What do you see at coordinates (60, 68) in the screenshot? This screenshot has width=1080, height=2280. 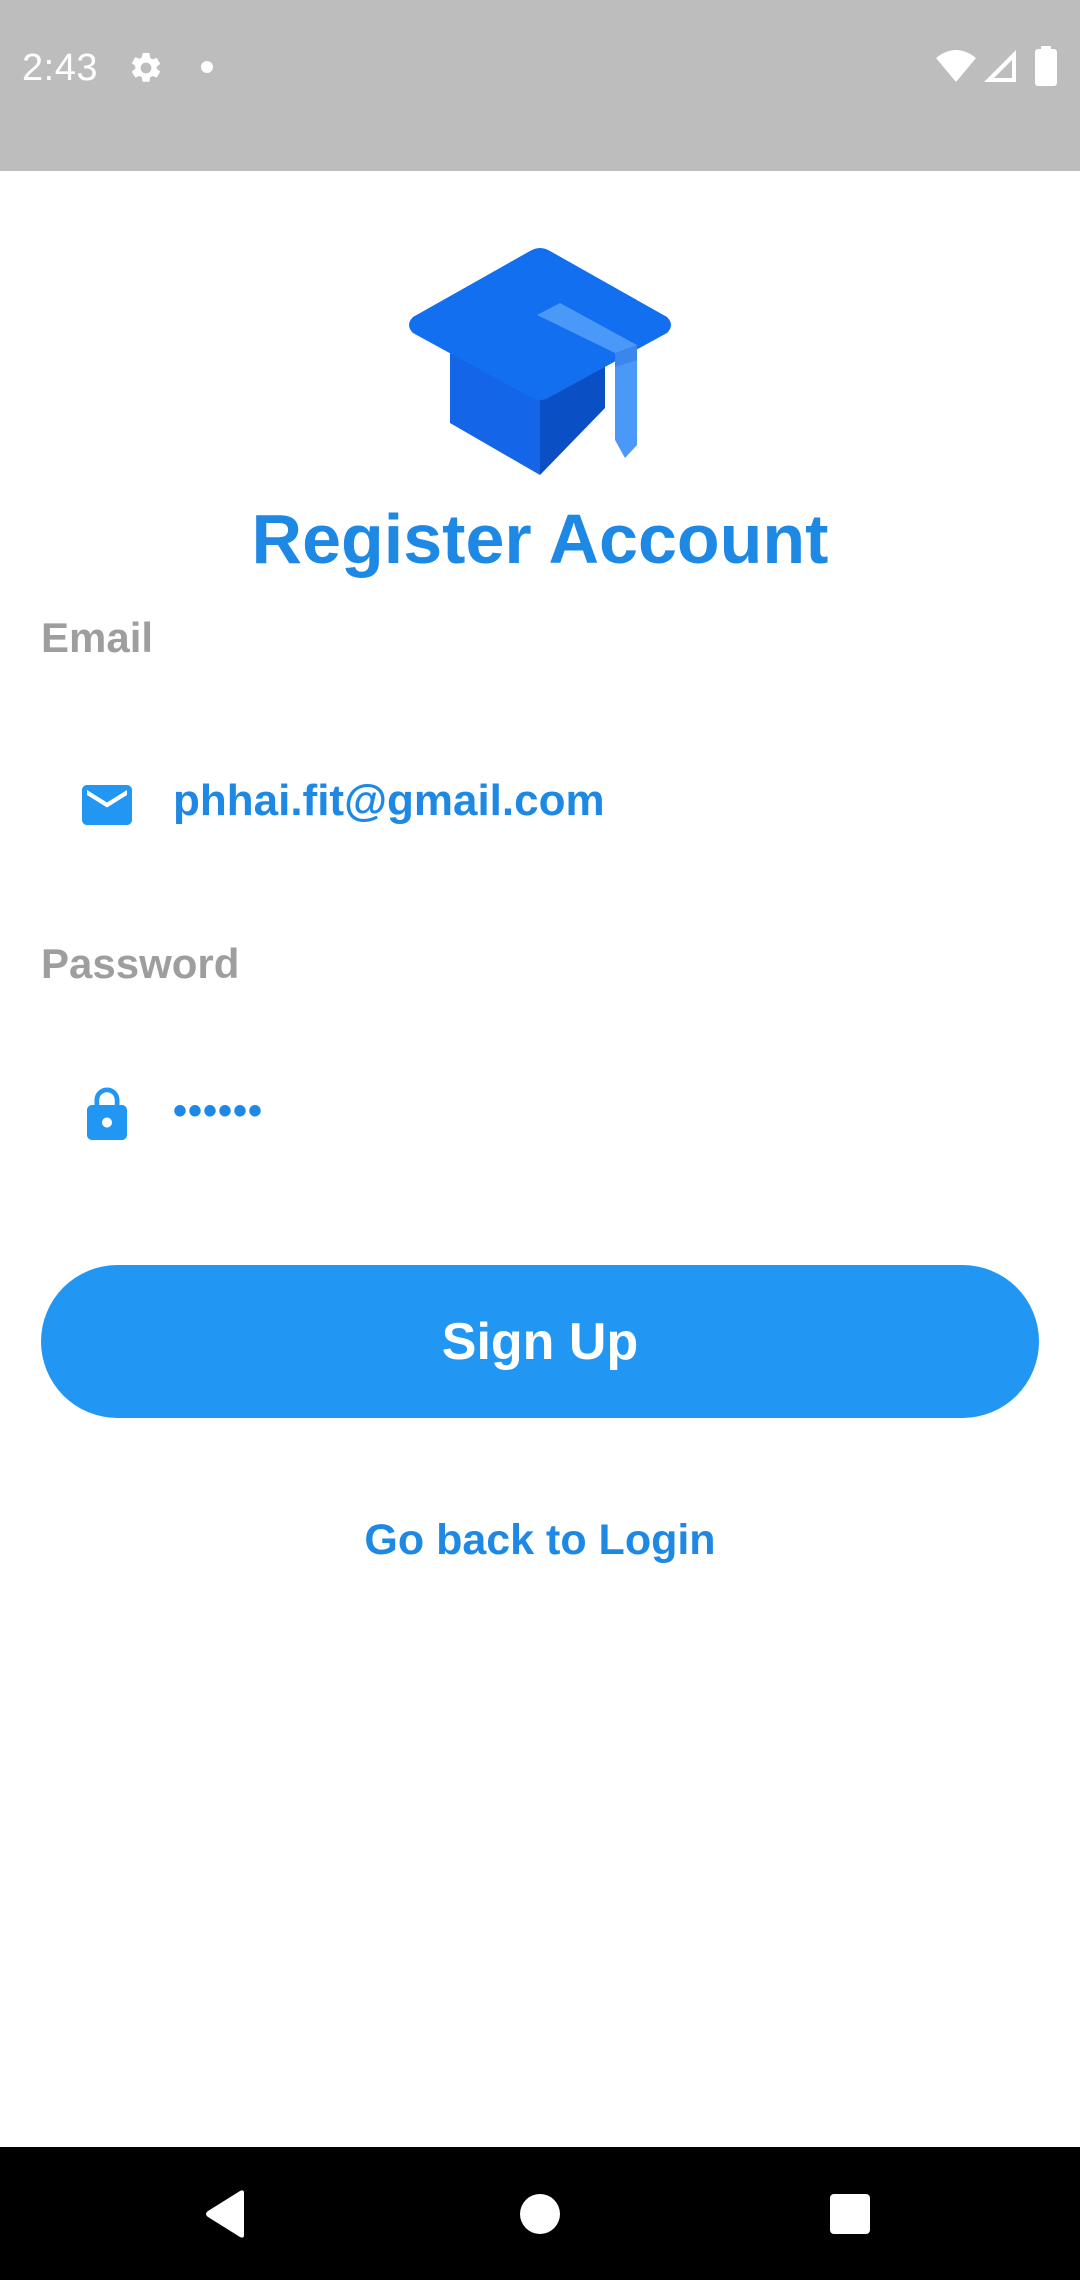 I see `status-time: 2:43` at bounding box center [60, 68].